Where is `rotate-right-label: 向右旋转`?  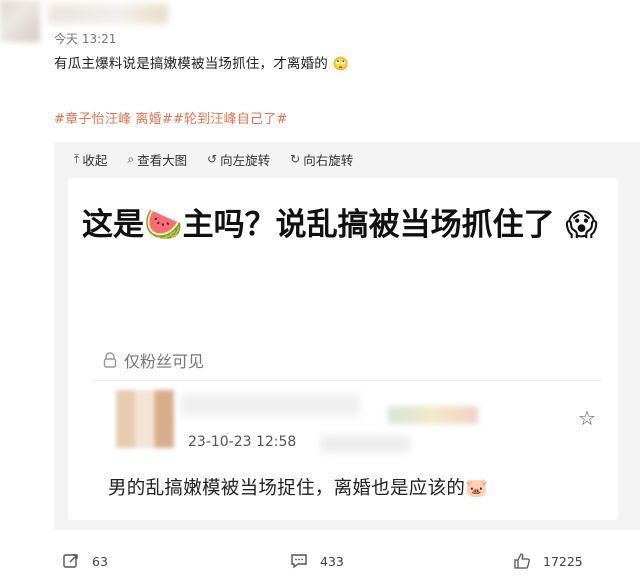 rotate-right-label: 向右旋转 is located at coordinates (328, 160).